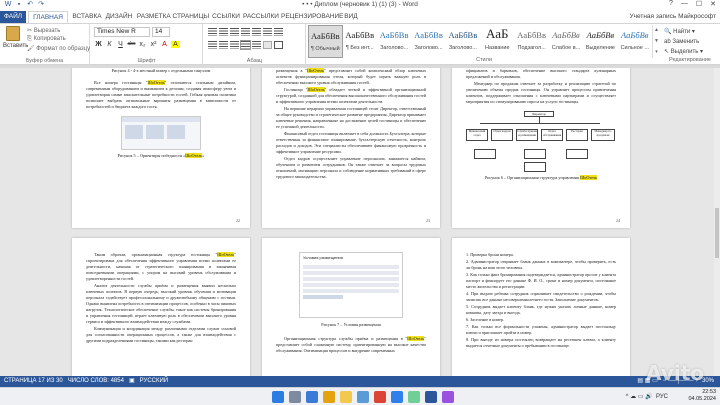 This screenshot has height=405, width=720. Describe the element at coordinates (267, 45) in the screenshot. I see `shading-icon` at that location.